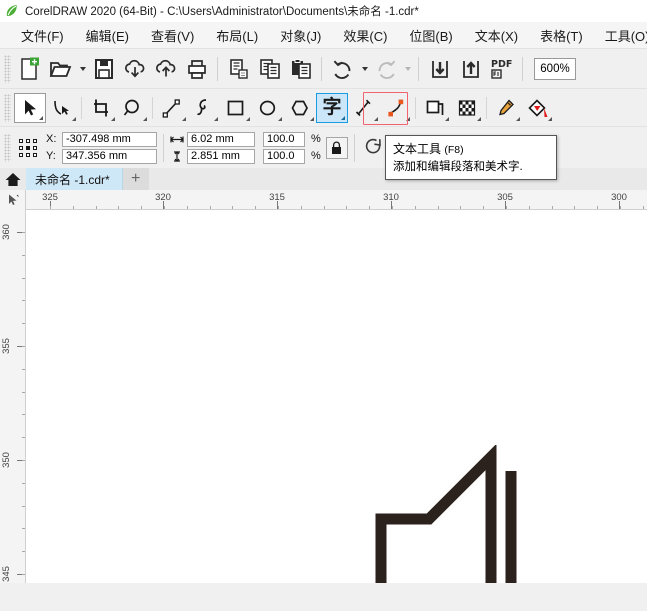 The width and height of the screenshot is (647, 611). Describe the element at coordinates (505, 197) in the screenshot. I see `ruler-label: 305` at that location.